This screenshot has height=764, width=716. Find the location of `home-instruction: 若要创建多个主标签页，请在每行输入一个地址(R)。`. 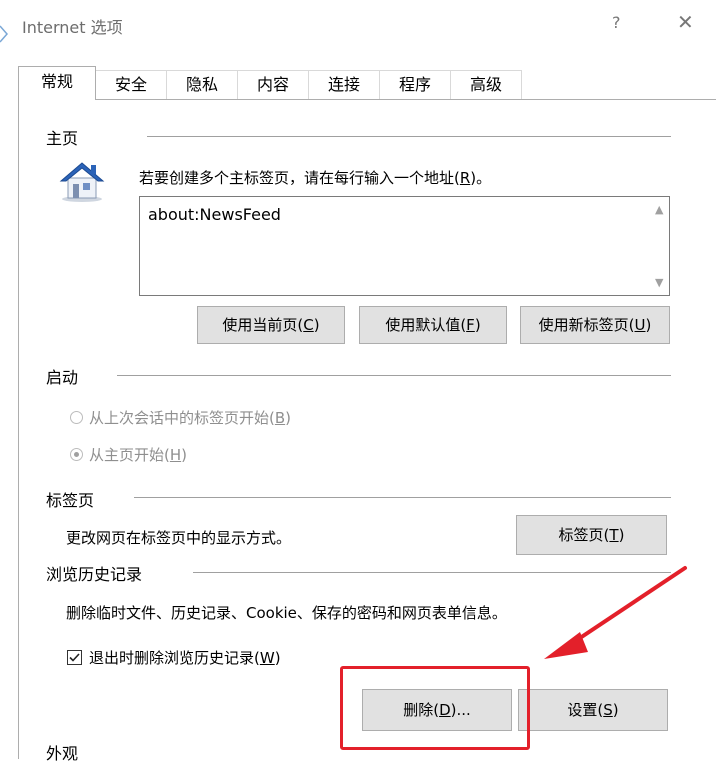

home-instruction: 若要创建多个主标签页，请在每行输入一个地址(R)。 is located at coordinates (315, 178).